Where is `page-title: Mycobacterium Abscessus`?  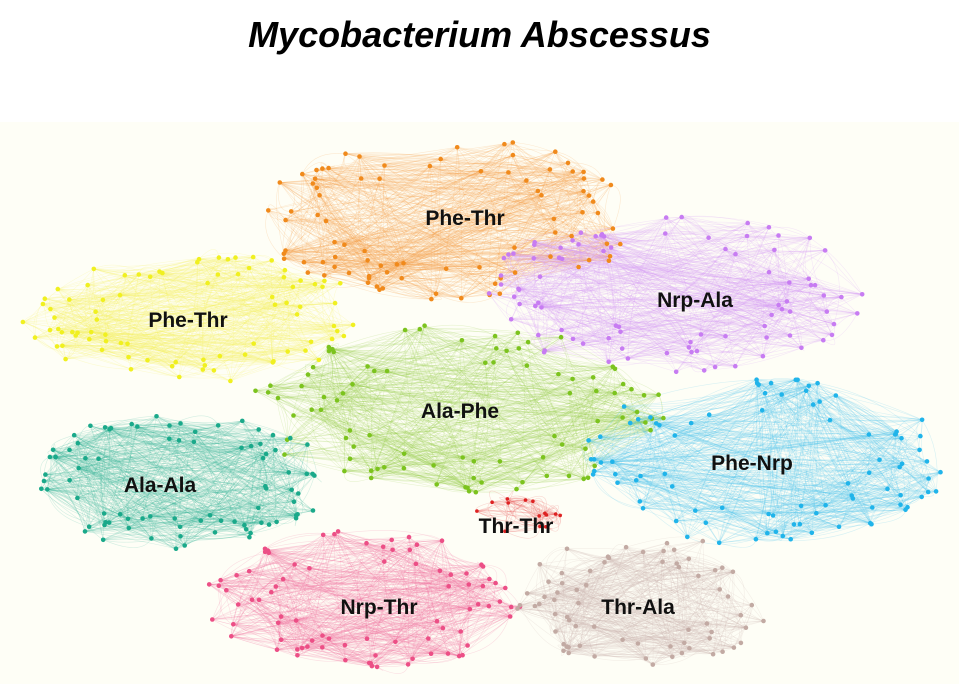
page-title: Mycobacterium Abscessus is located at coordinates (479, 34).